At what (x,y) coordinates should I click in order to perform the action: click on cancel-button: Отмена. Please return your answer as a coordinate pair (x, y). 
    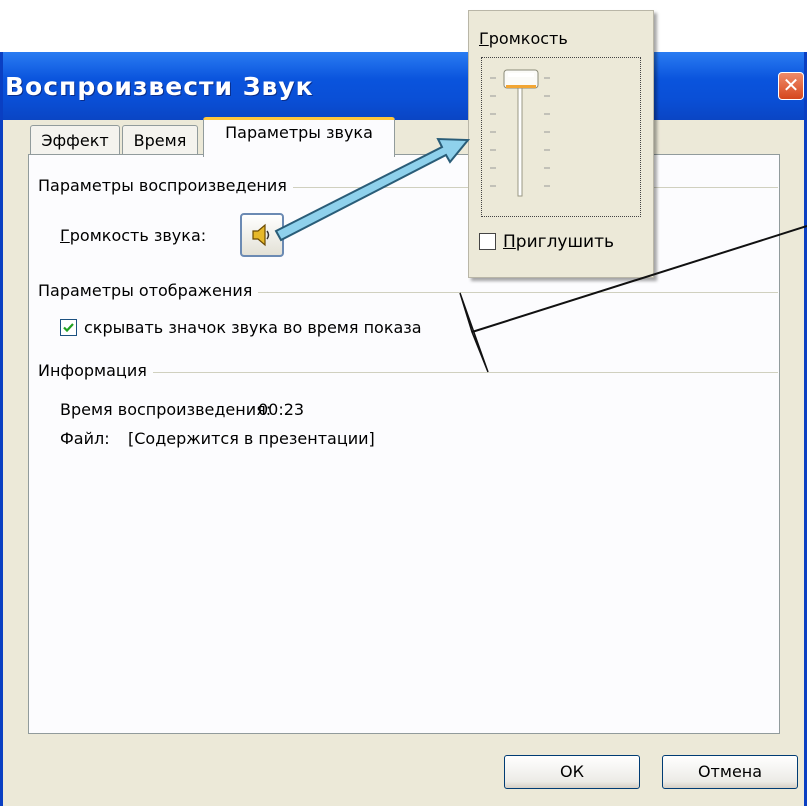
    Looking at the image, I should click on (730, 772).